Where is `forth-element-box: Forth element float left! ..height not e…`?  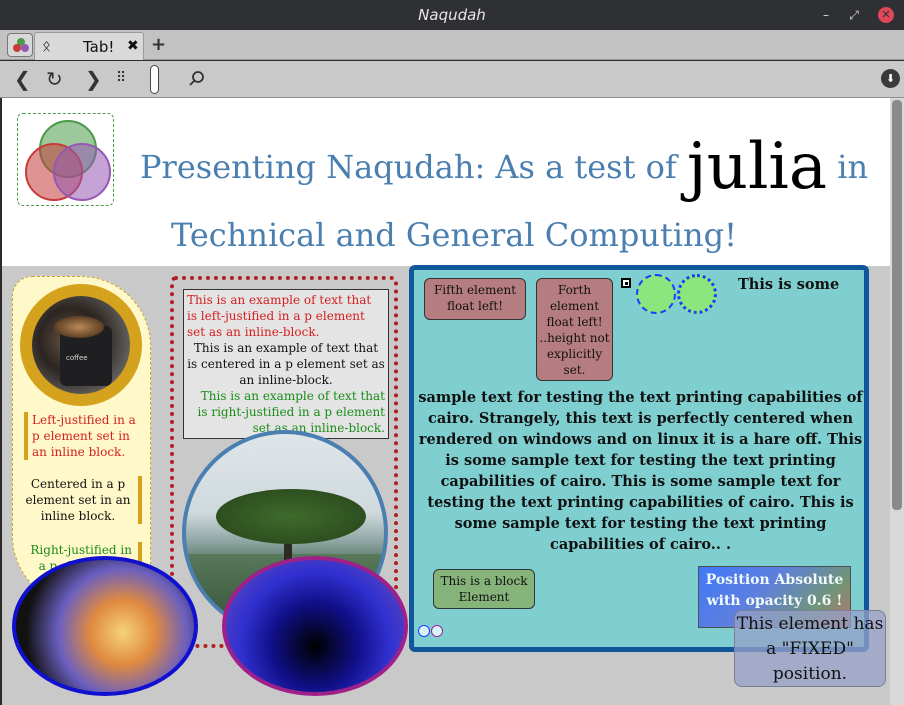
forth-element-box: Forth element float left! ..height not e… is located at coordinates (574, 329).